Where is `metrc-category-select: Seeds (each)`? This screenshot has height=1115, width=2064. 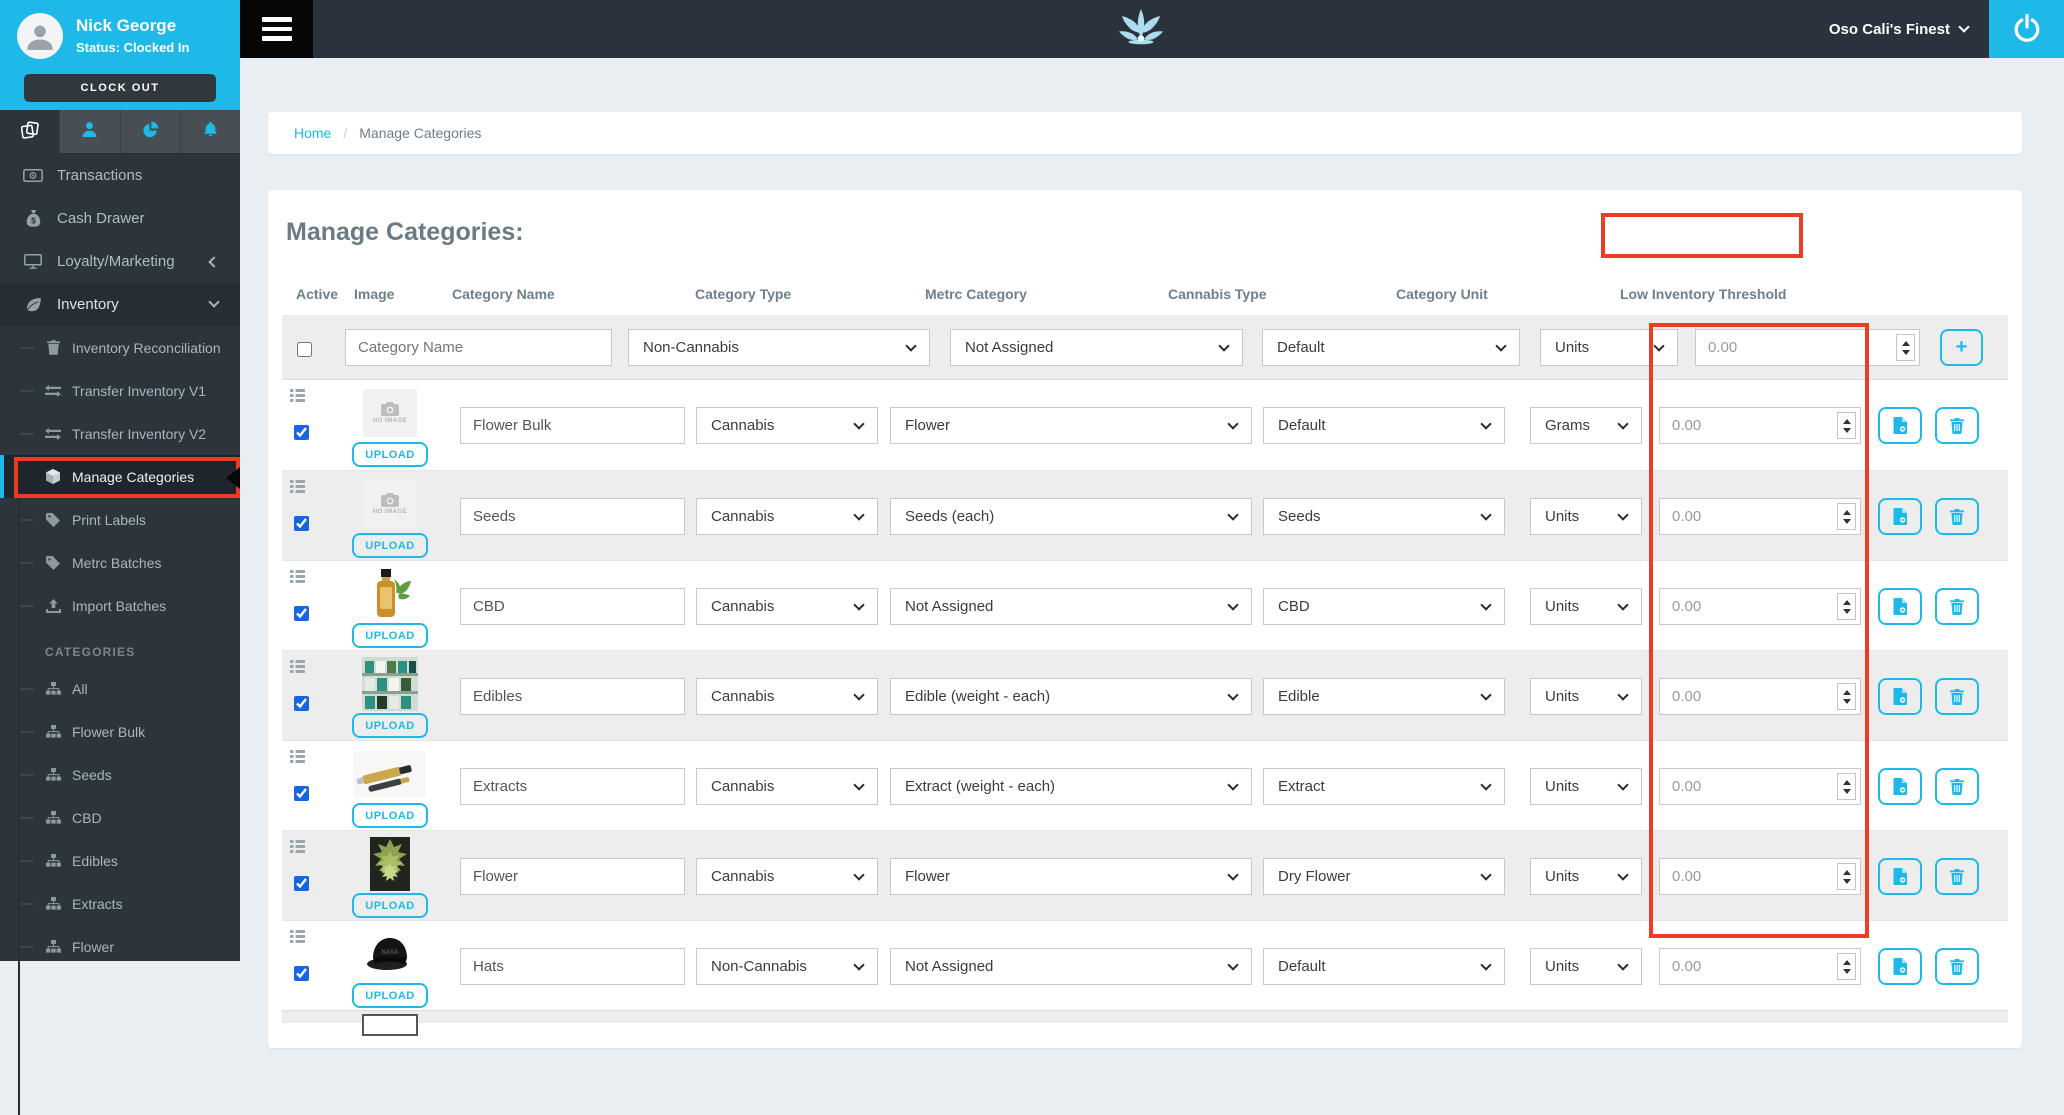
metrc-category-select: Seeds (each) is located at coordinates (1071, 516).